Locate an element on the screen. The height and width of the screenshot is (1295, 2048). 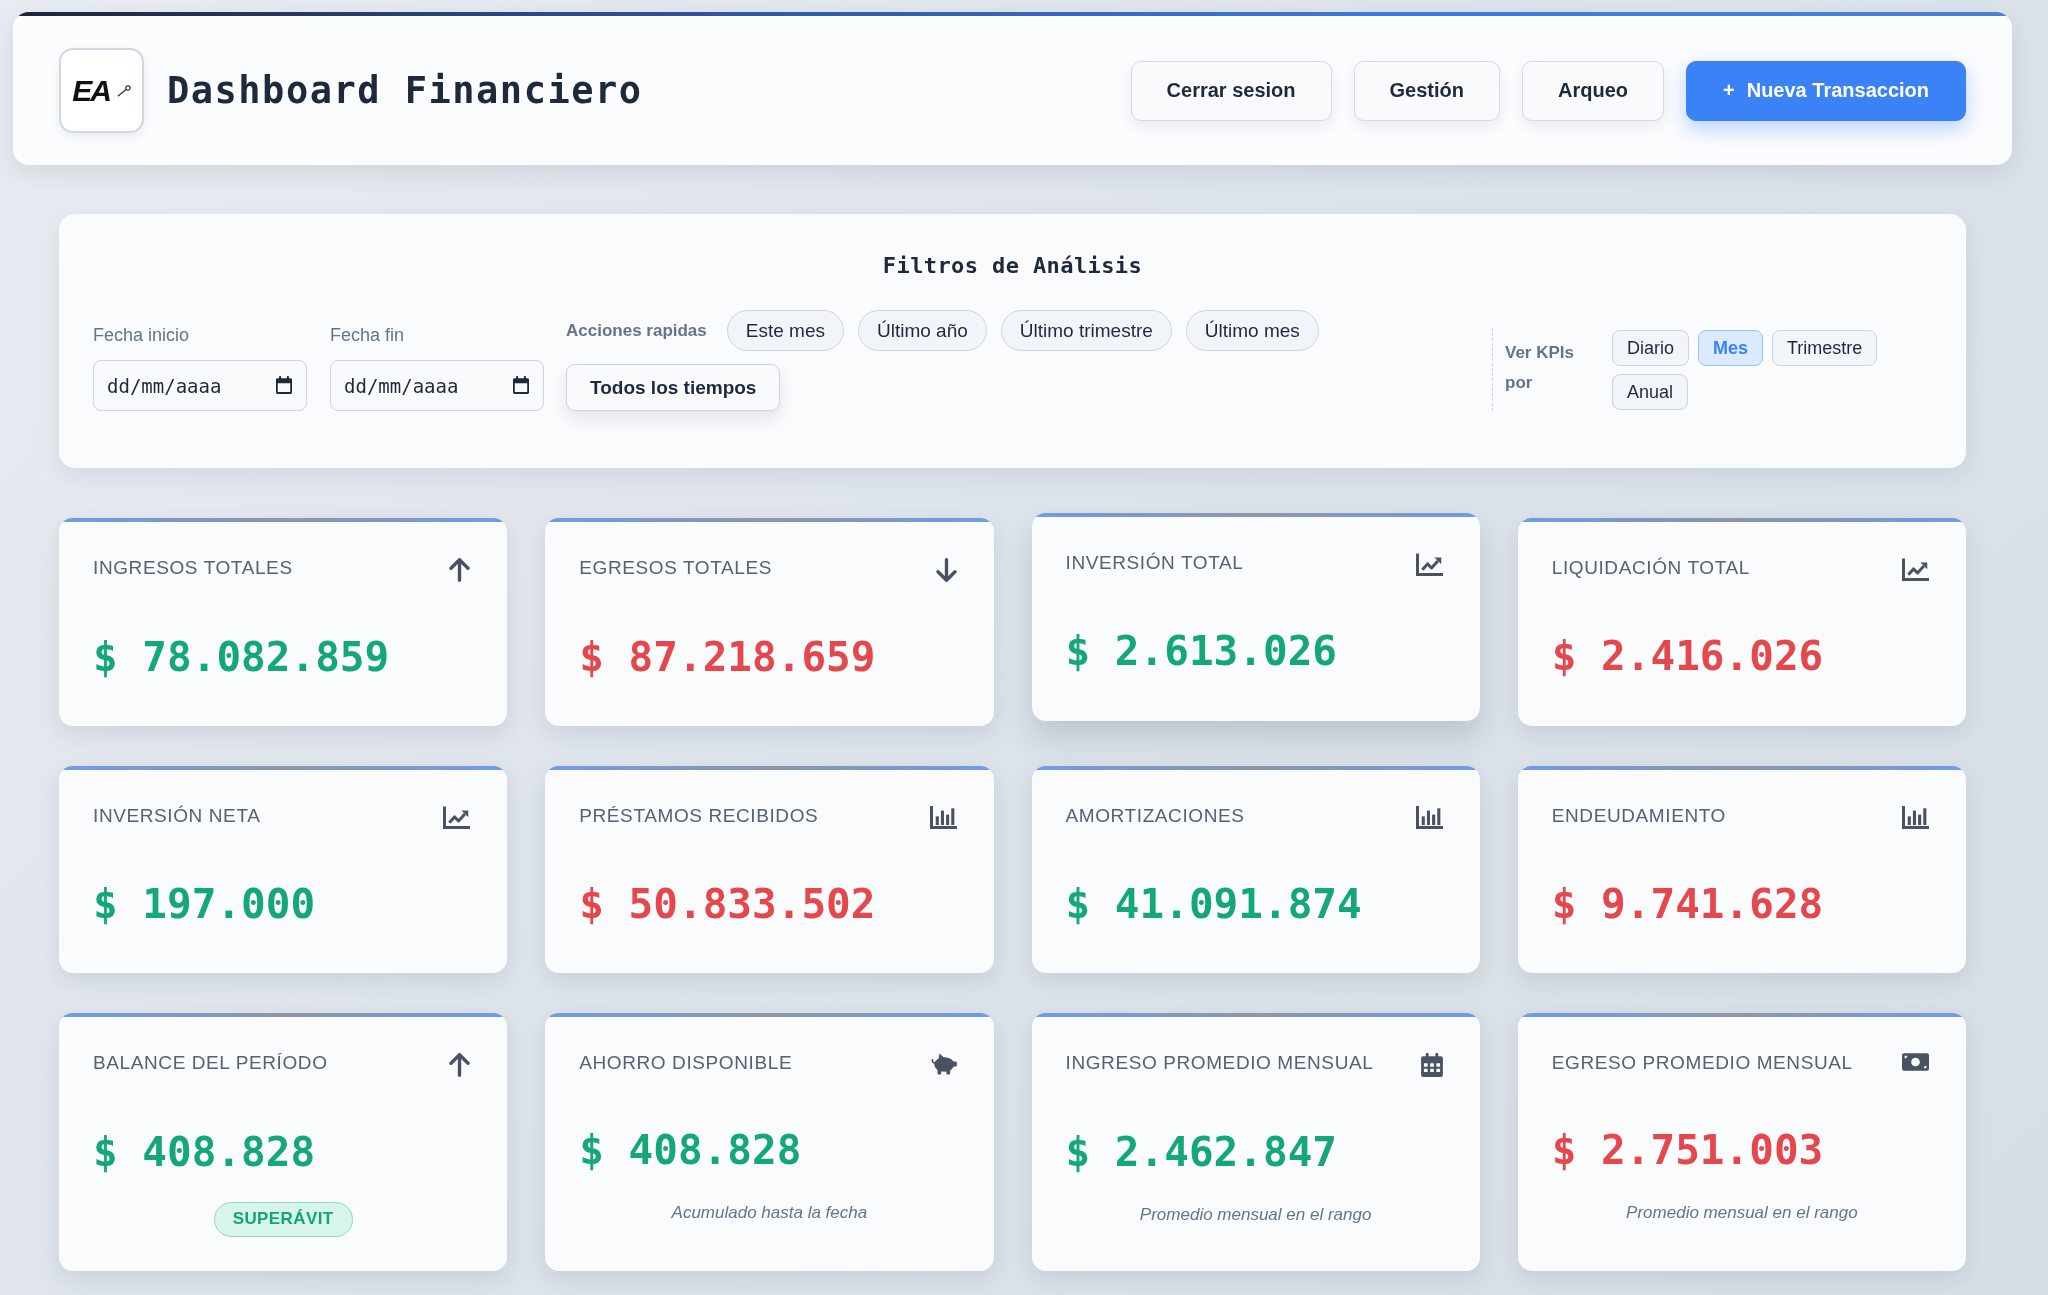
quick-filter-chip: Último año is located at coordinates (922, 330).